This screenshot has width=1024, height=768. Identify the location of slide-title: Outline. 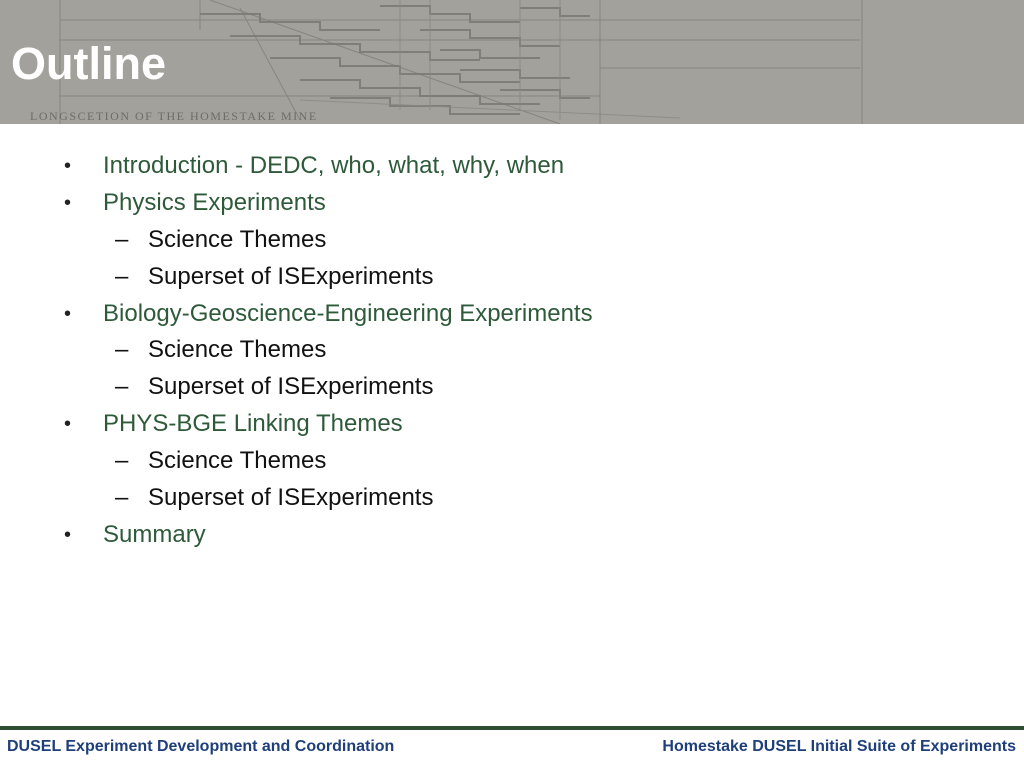
(88, 63).